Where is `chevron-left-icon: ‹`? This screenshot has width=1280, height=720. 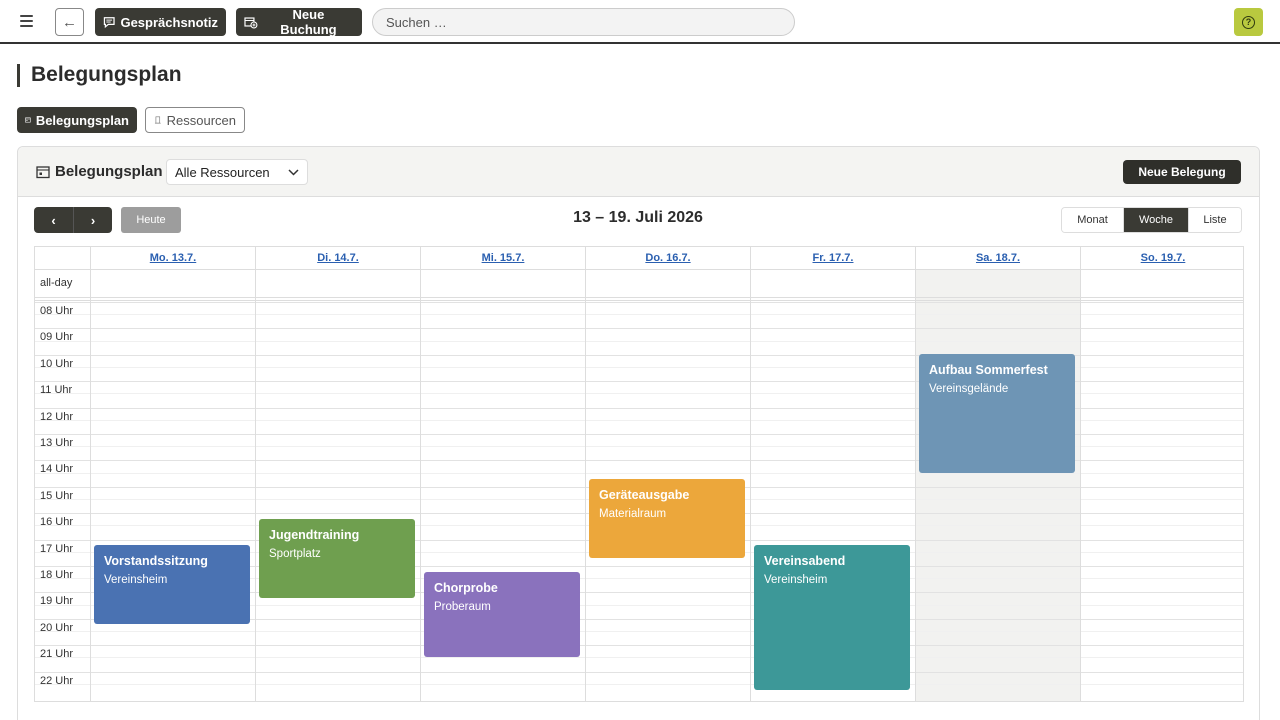
chevron-left-icon: ‹ is located at coordinates (53, 220).